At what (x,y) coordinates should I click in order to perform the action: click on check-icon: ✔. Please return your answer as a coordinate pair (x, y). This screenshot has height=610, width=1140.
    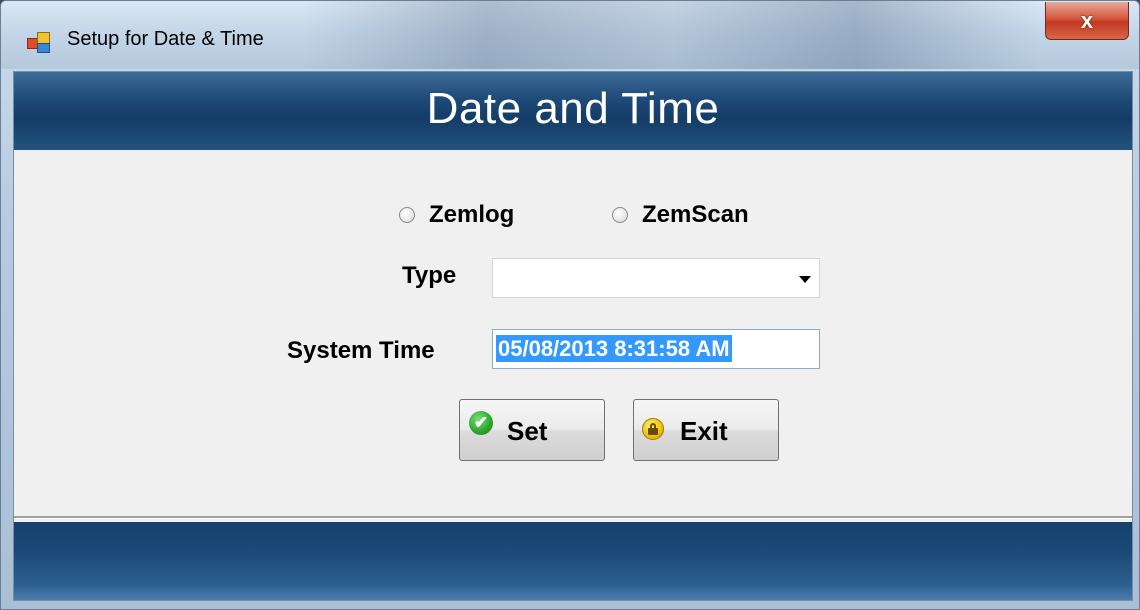
    Looking at the image, I should click on (481, 423).